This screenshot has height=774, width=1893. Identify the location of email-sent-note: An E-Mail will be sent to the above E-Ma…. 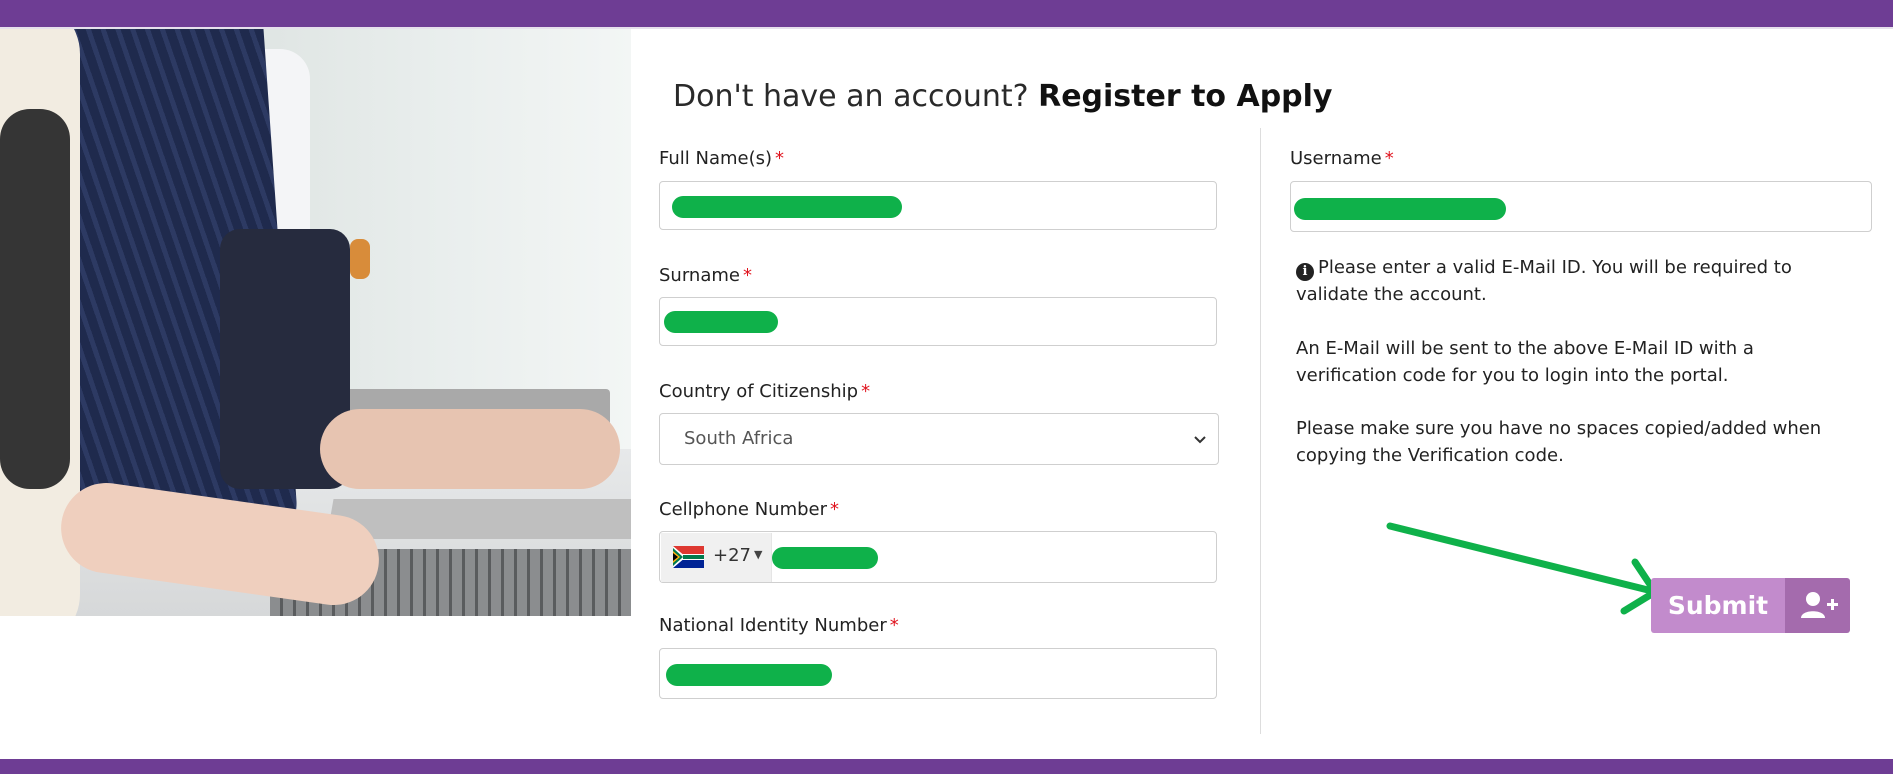
(1576, 362).